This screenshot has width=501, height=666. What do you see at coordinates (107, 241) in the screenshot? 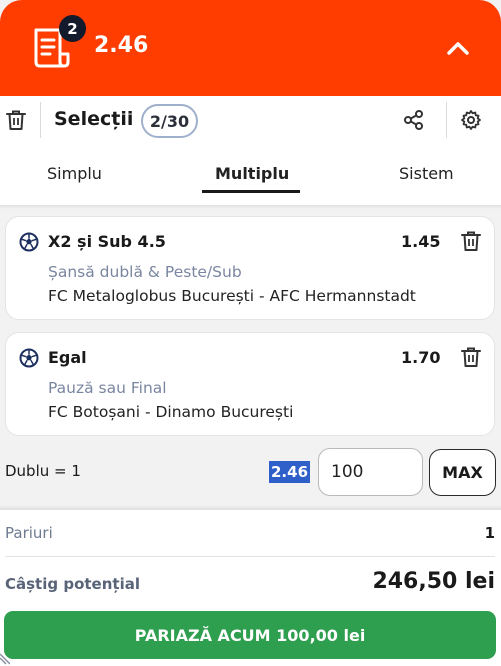
I see `selection-name: X2 și Sub 4.5` at bounding box center [107, 241].